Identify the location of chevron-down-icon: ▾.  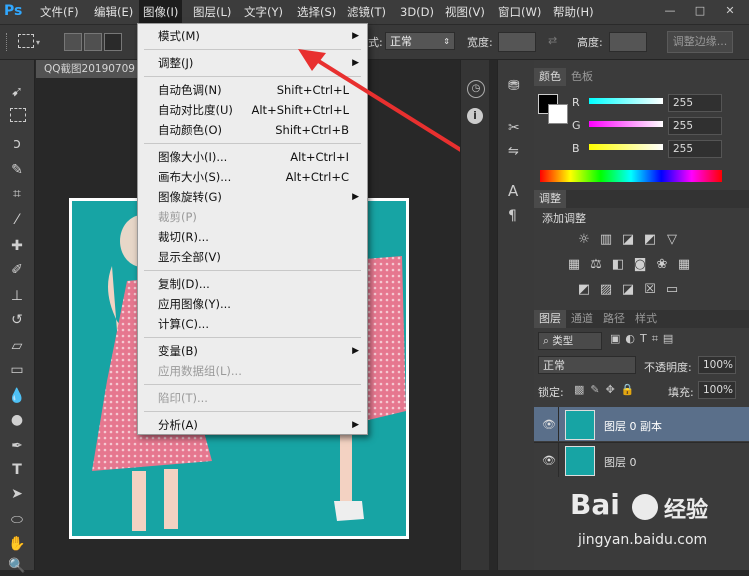
(38, 42).